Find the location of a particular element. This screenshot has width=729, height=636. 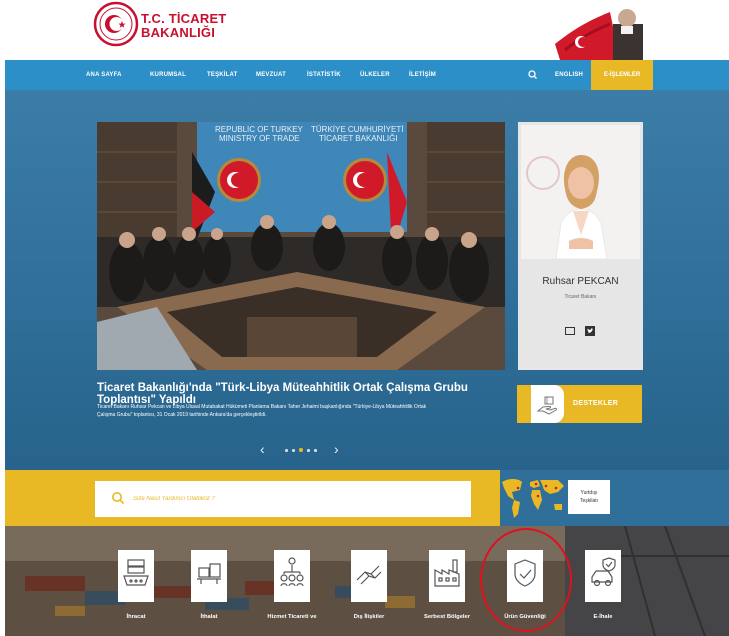

factory-icon is located at coordinates (447, 576).